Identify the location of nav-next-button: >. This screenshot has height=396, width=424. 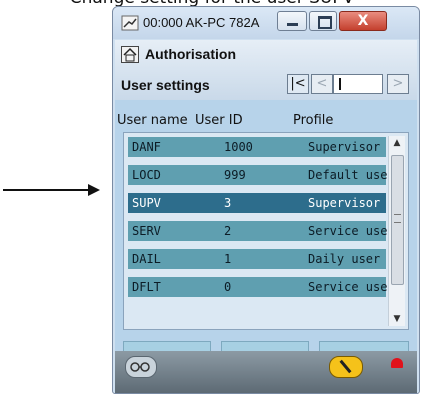
(398, 84).